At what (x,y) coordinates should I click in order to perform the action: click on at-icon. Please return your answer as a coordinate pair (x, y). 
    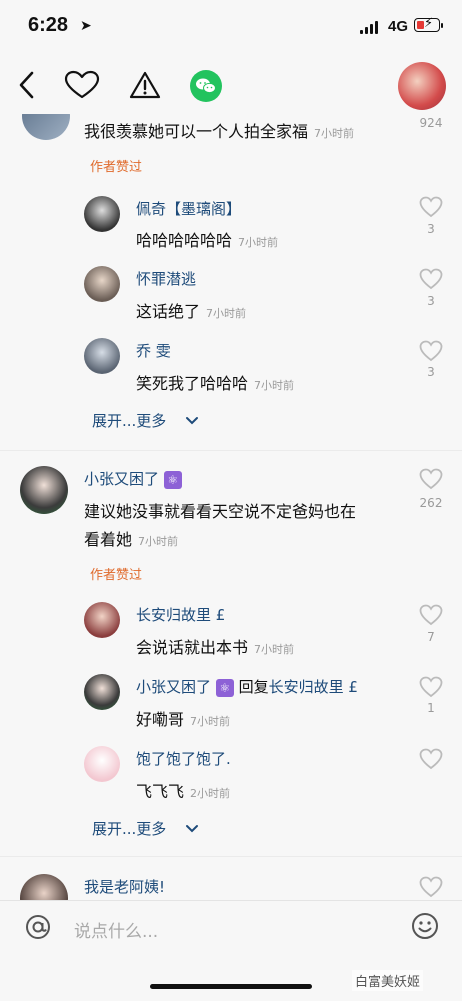
    Looking at the image, I should click on (38, 927).